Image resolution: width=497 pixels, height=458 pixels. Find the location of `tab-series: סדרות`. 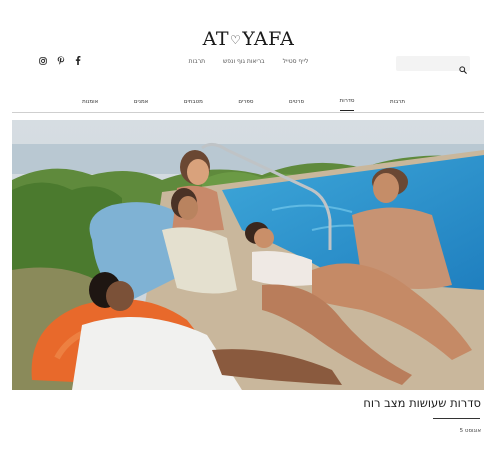

tab-series: סדרות is located at coordinates (347, 104).